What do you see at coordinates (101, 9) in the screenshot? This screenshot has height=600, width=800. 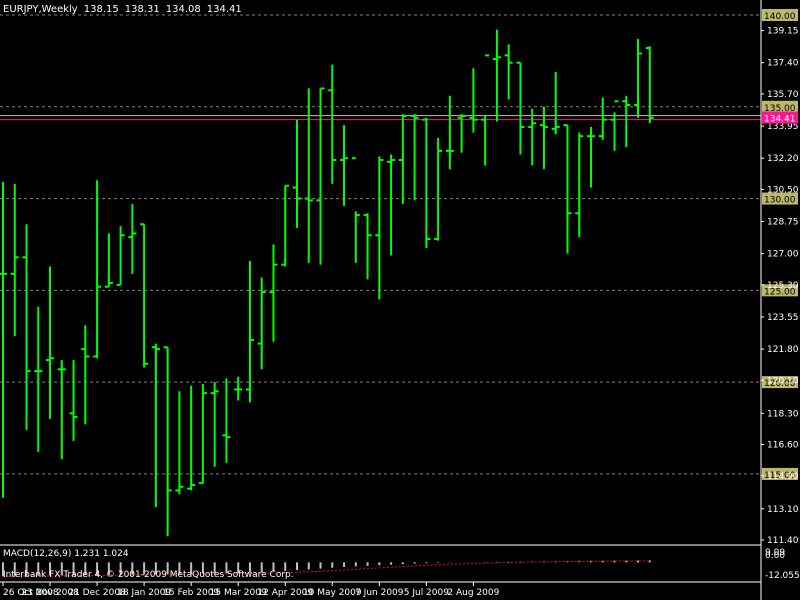 I see `open-value: 138.15` at bounding box center [101, 9].